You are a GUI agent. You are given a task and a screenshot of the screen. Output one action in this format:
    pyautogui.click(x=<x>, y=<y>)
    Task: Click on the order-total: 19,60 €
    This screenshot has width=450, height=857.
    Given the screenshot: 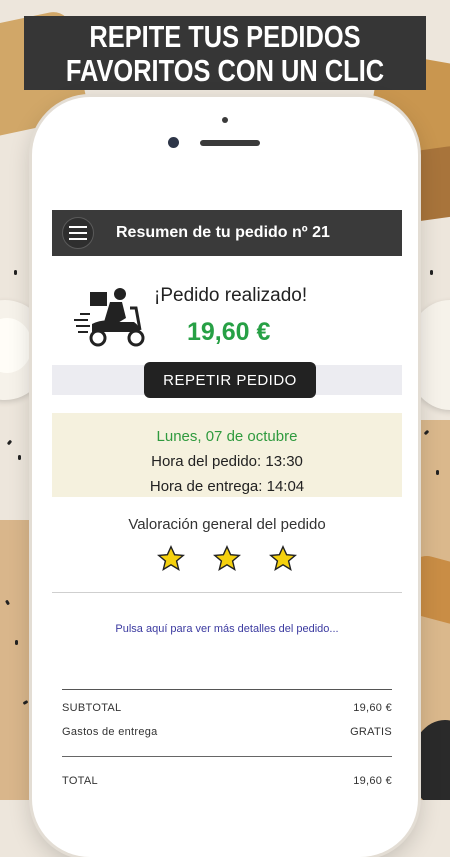 What is the action you would take?
    pyautogui.click(x=229, y=332)
    